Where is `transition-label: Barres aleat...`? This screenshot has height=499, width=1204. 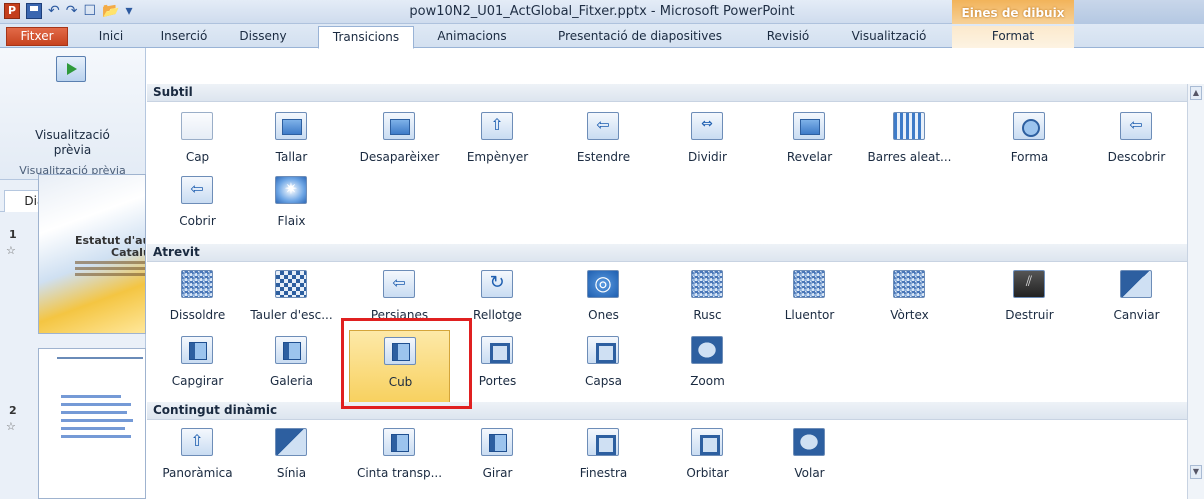
transition-label: Barres aleat... is located at coordinates (909, 157).